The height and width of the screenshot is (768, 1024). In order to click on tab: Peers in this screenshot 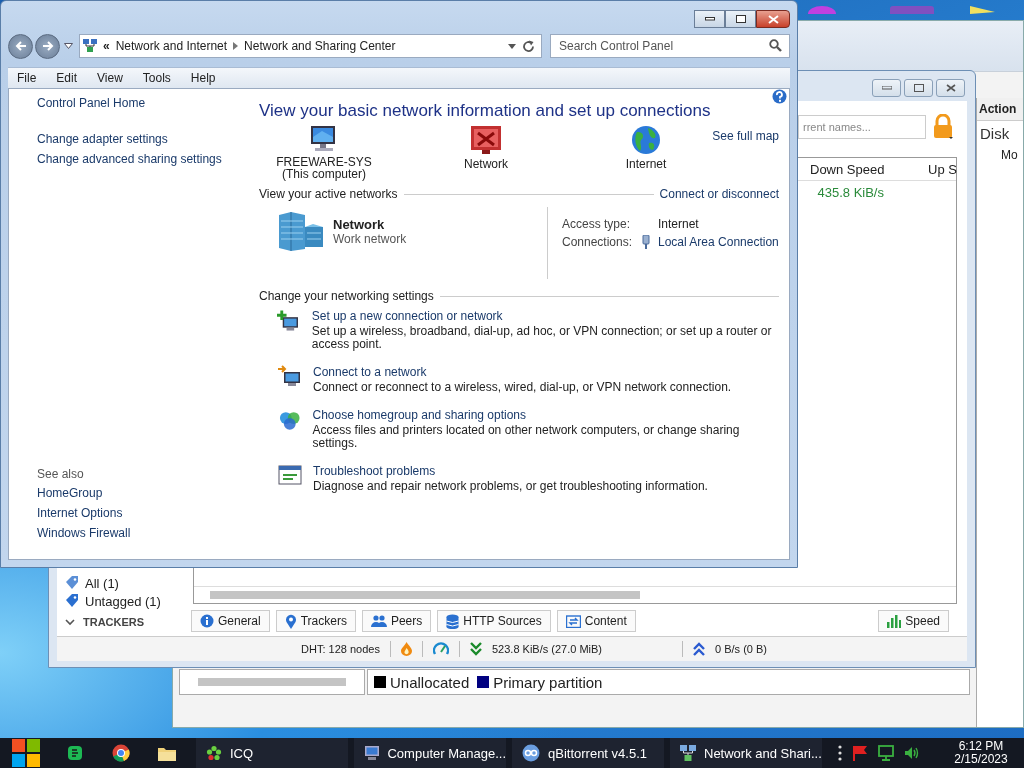, I will do `click(396, 621)`.